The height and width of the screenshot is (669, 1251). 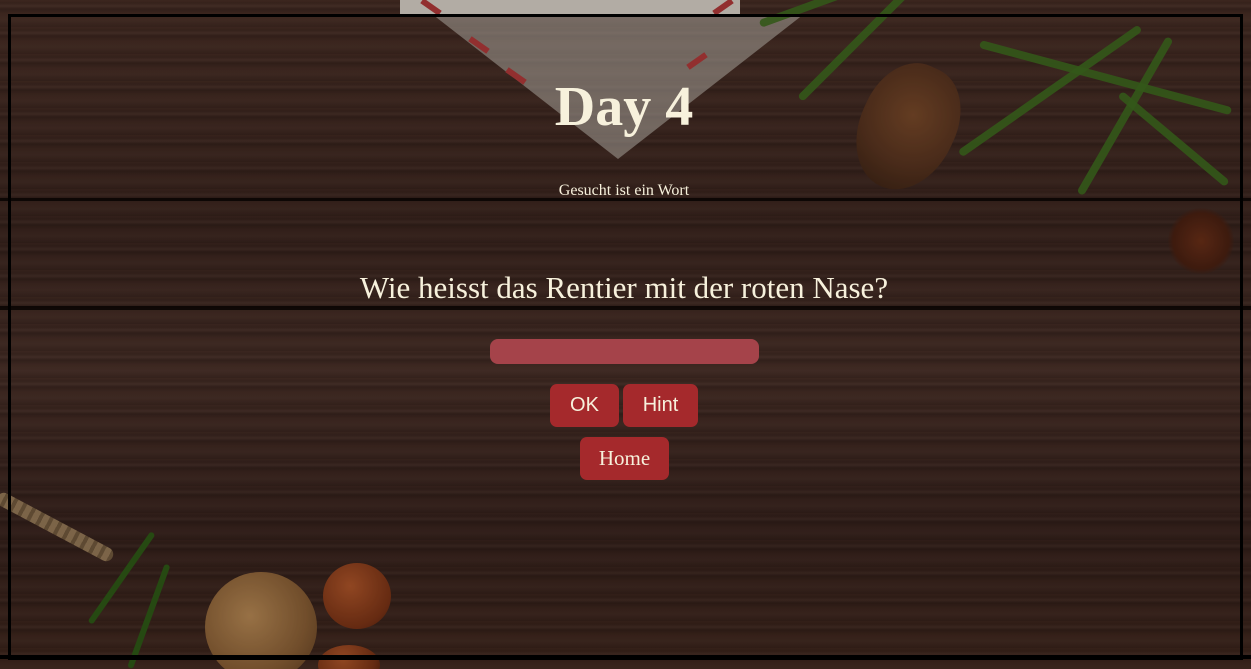 What do you see at coordinates (584, 405) in the screenshot?
I see `ok-button: OK` at bounding box center [584, 405].